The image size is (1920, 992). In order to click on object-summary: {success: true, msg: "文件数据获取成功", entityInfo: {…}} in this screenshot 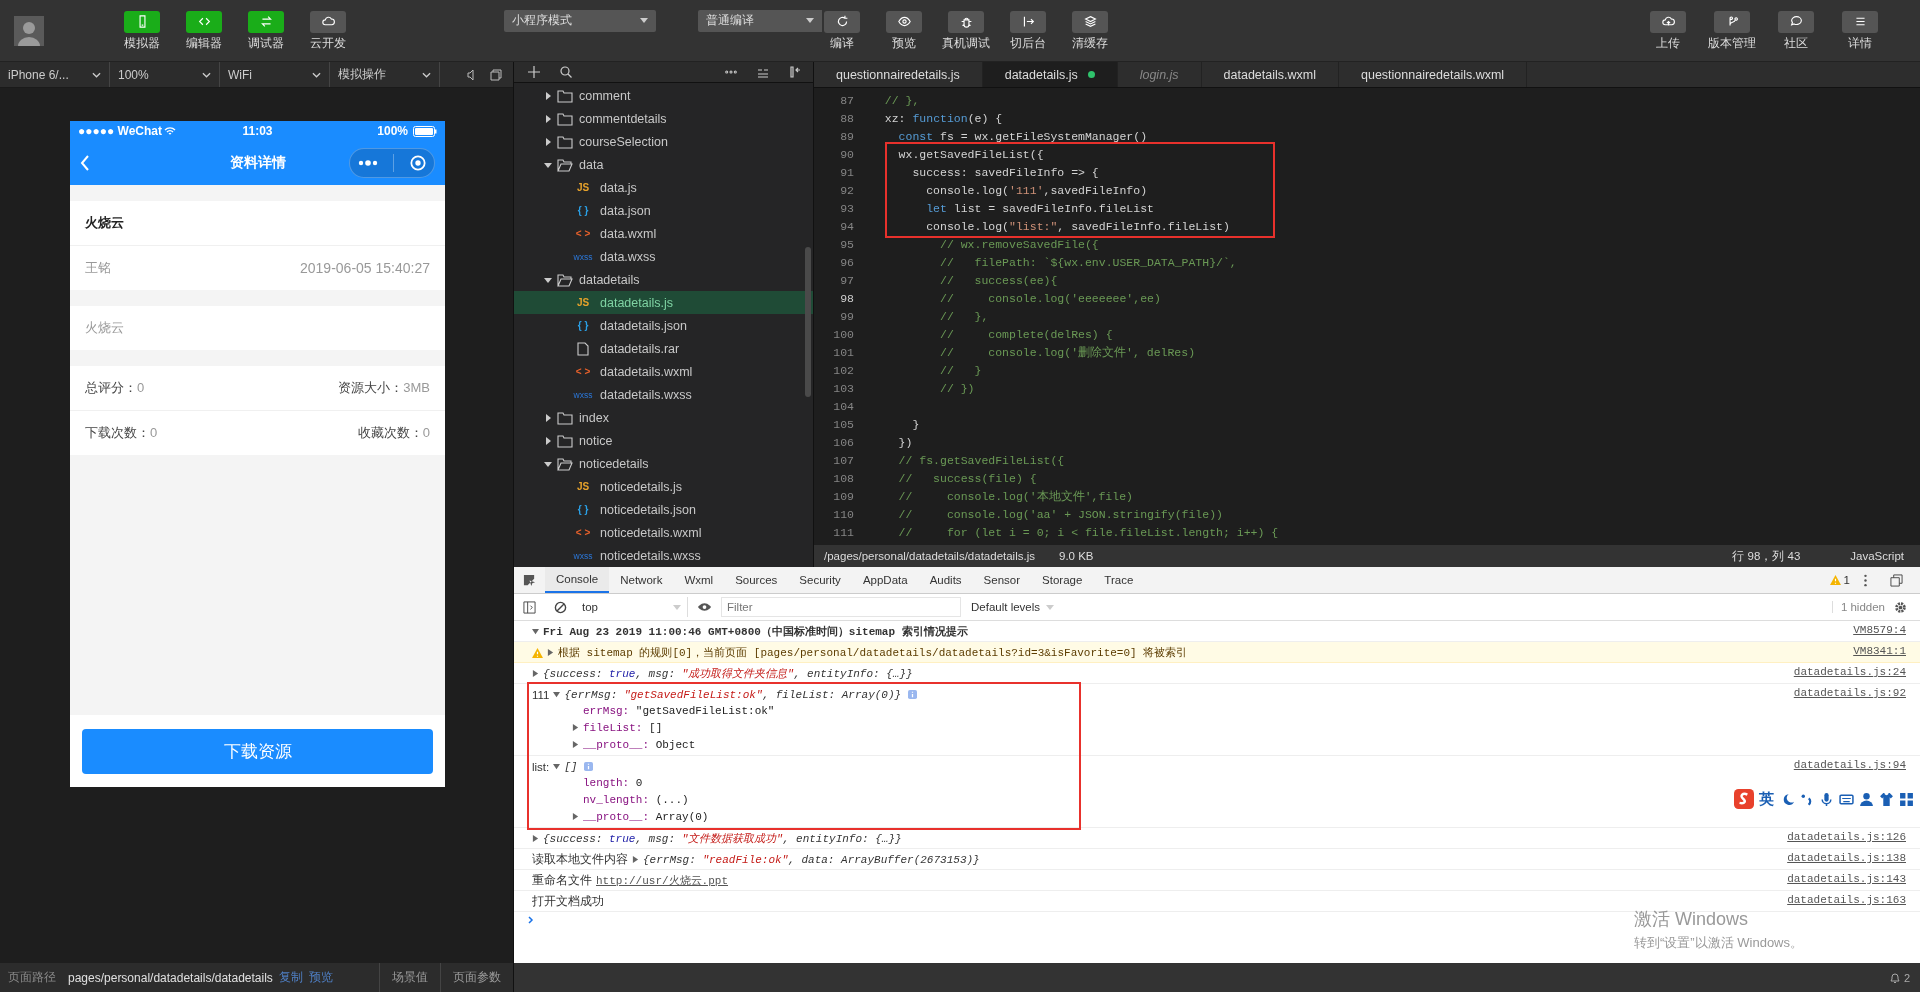, I will do `click(722, 838)`.